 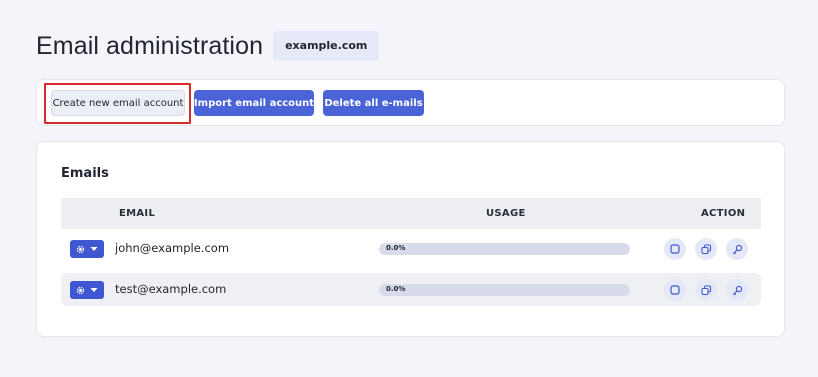 What do you see at coordinates (506, 213) in the screenshot?
I see `column-header-usage: USAGE` at bounding box center [506, 213].